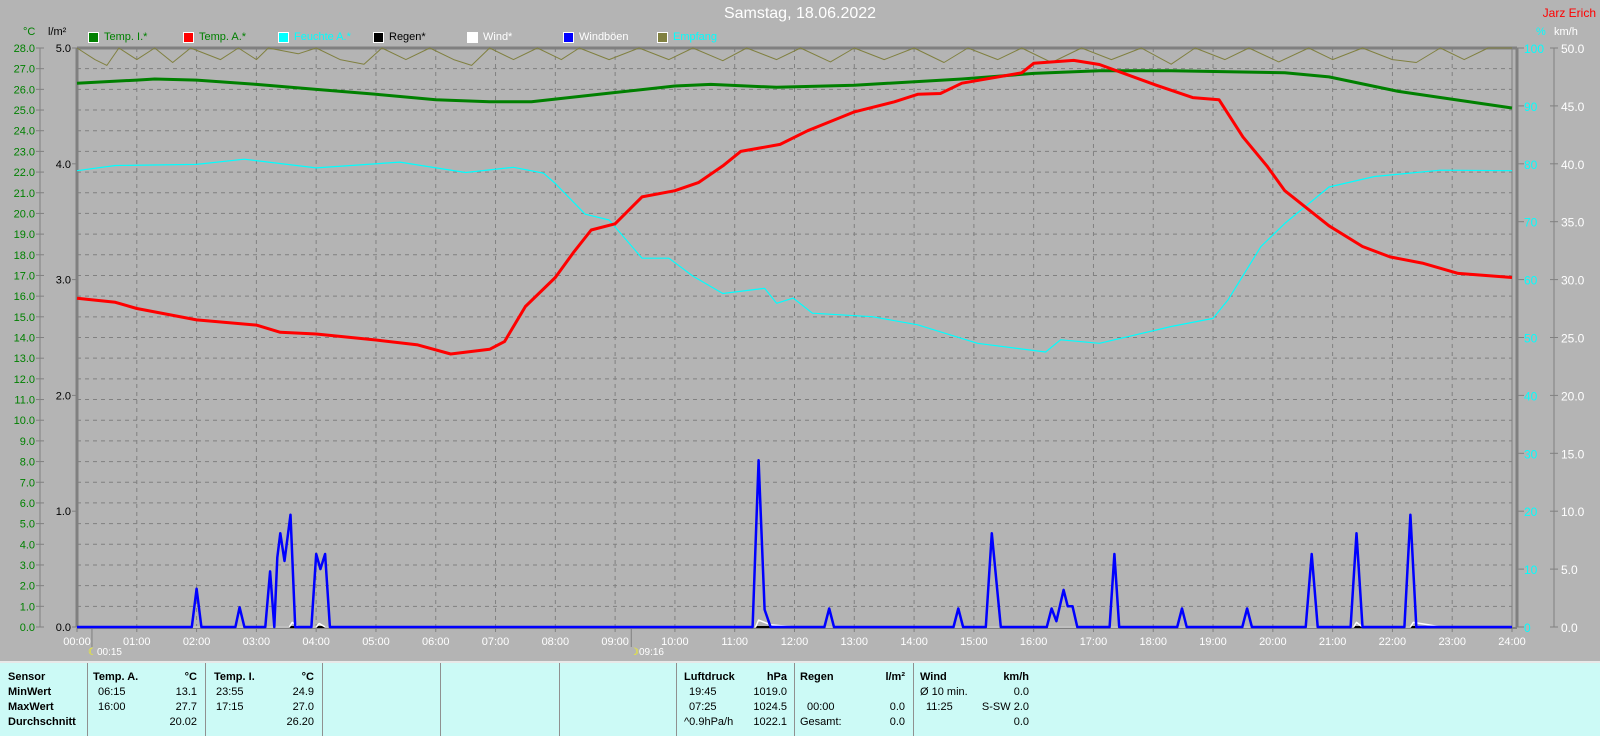  What do you see at coordinates (190, 677) in the screenshot?
I see `column-unit: °C` at bounding box center [190, 677].